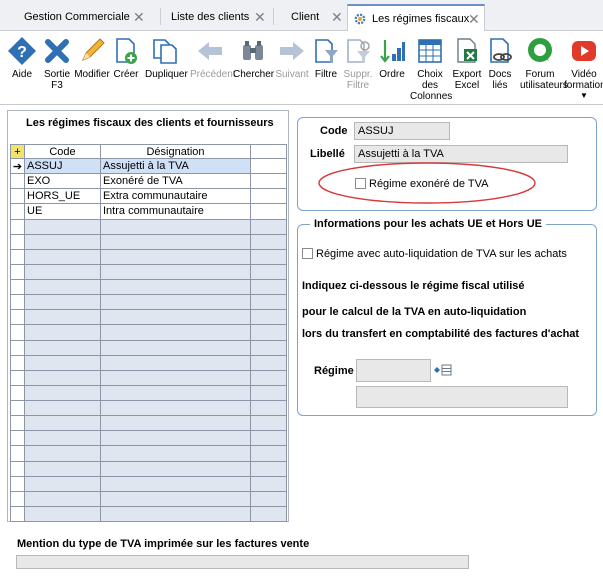 The width and height of the screenshot is (603, 579). Describe the element at coordinates (22, 51) in the screenshot. I see `help-diamond-icon: ?` at that location.